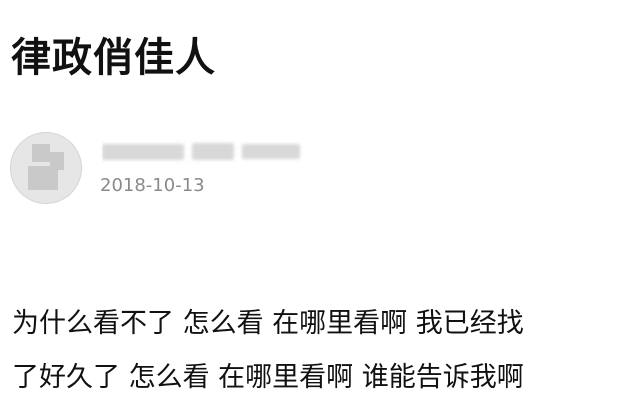 The image size is (640, 407). What do you see at coordinates (46, 168) in the screenshot?
I see `avatar` at bounding box center [46, 168].